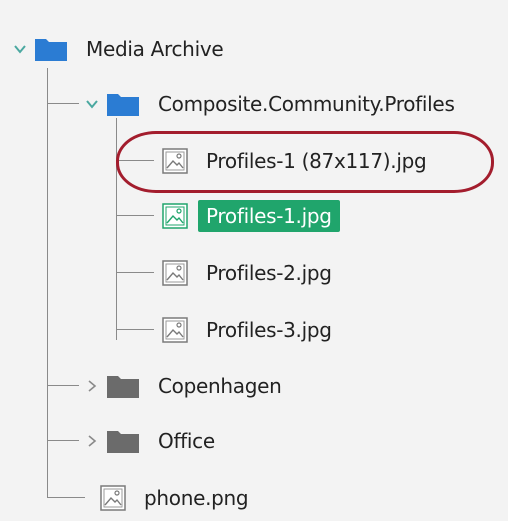  I want to click on tree-node-media-archive: Media Archive, so click(118, 49).